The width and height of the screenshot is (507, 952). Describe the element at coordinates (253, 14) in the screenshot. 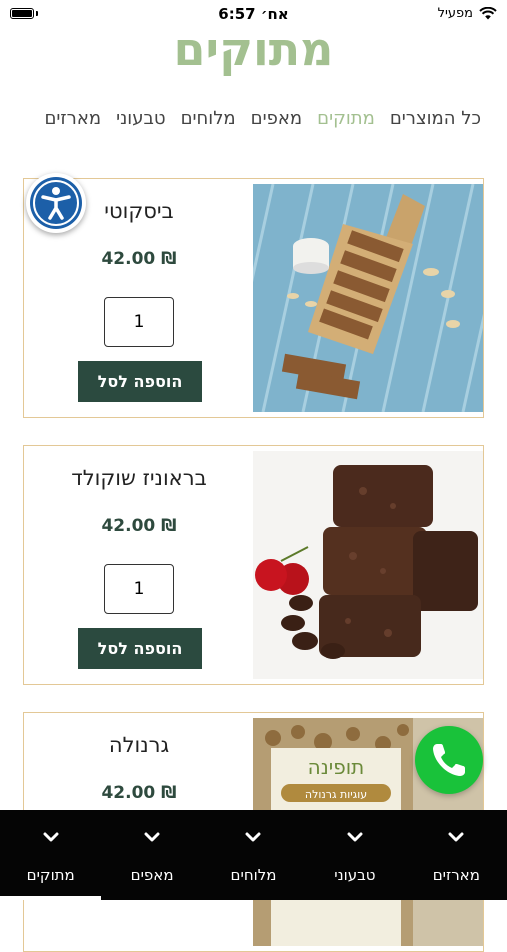

I see `status-time: 6:57 אח׳` at that location.